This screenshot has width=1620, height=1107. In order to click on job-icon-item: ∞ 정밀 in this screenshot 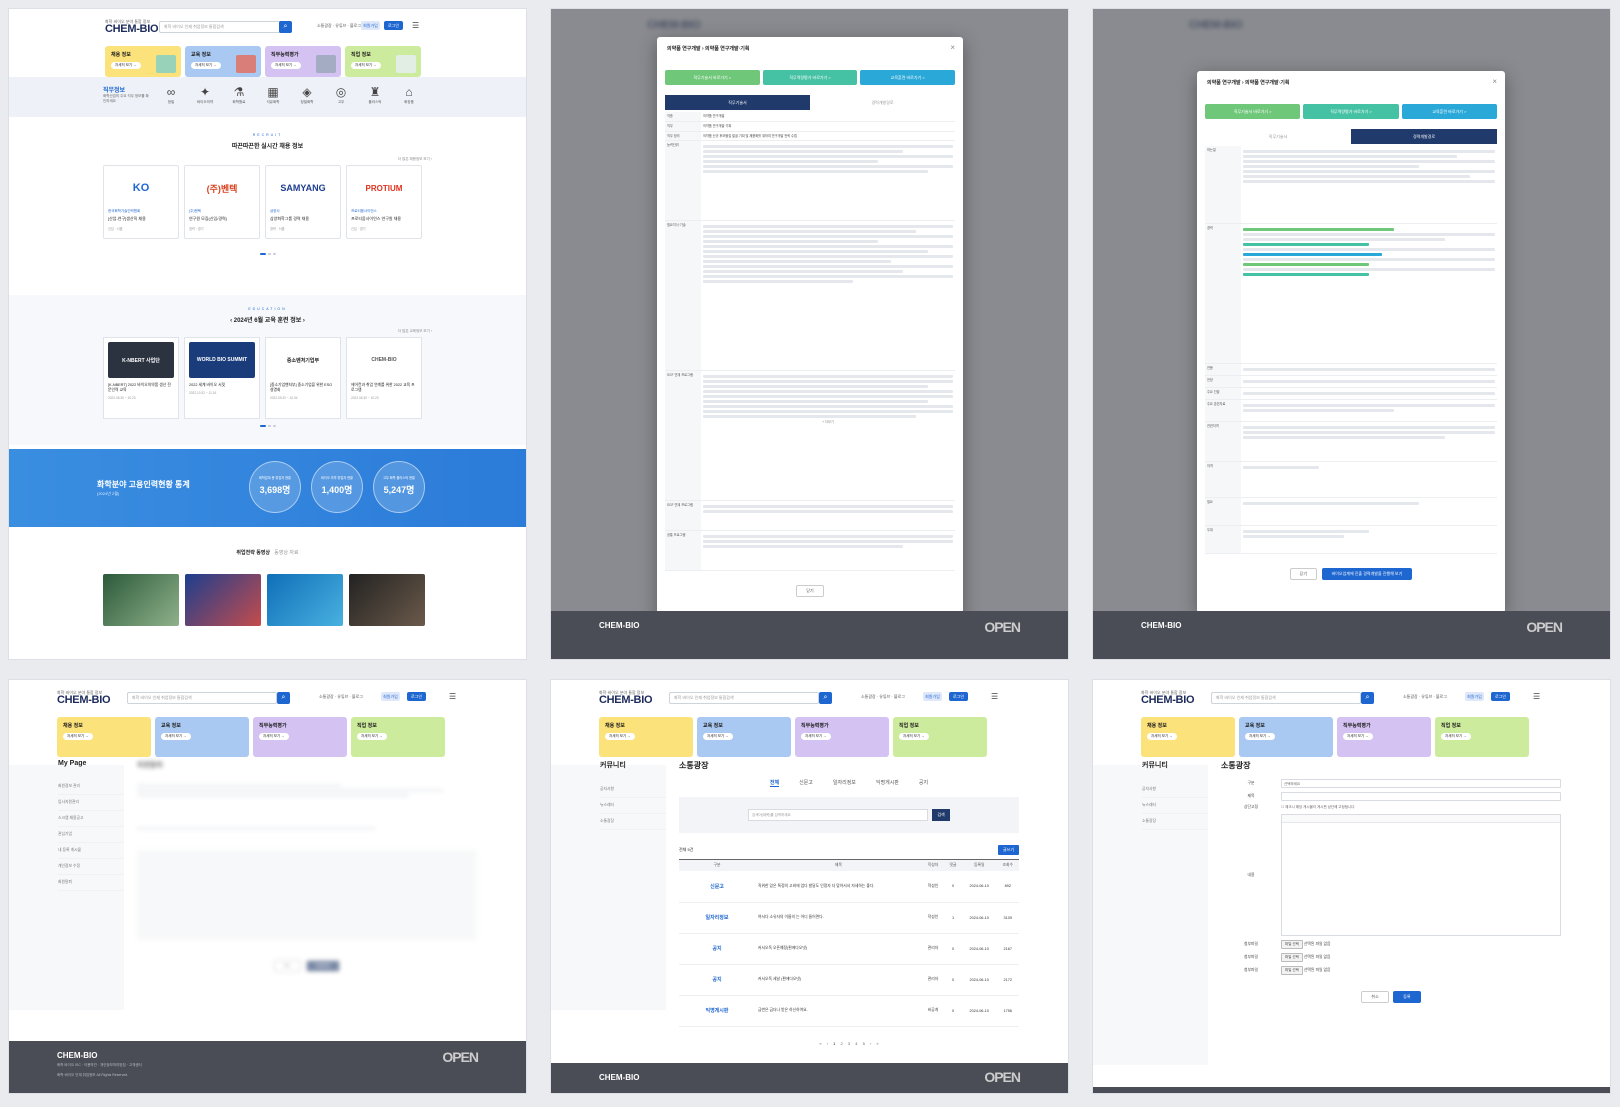, I will do `click(171, 94)`.